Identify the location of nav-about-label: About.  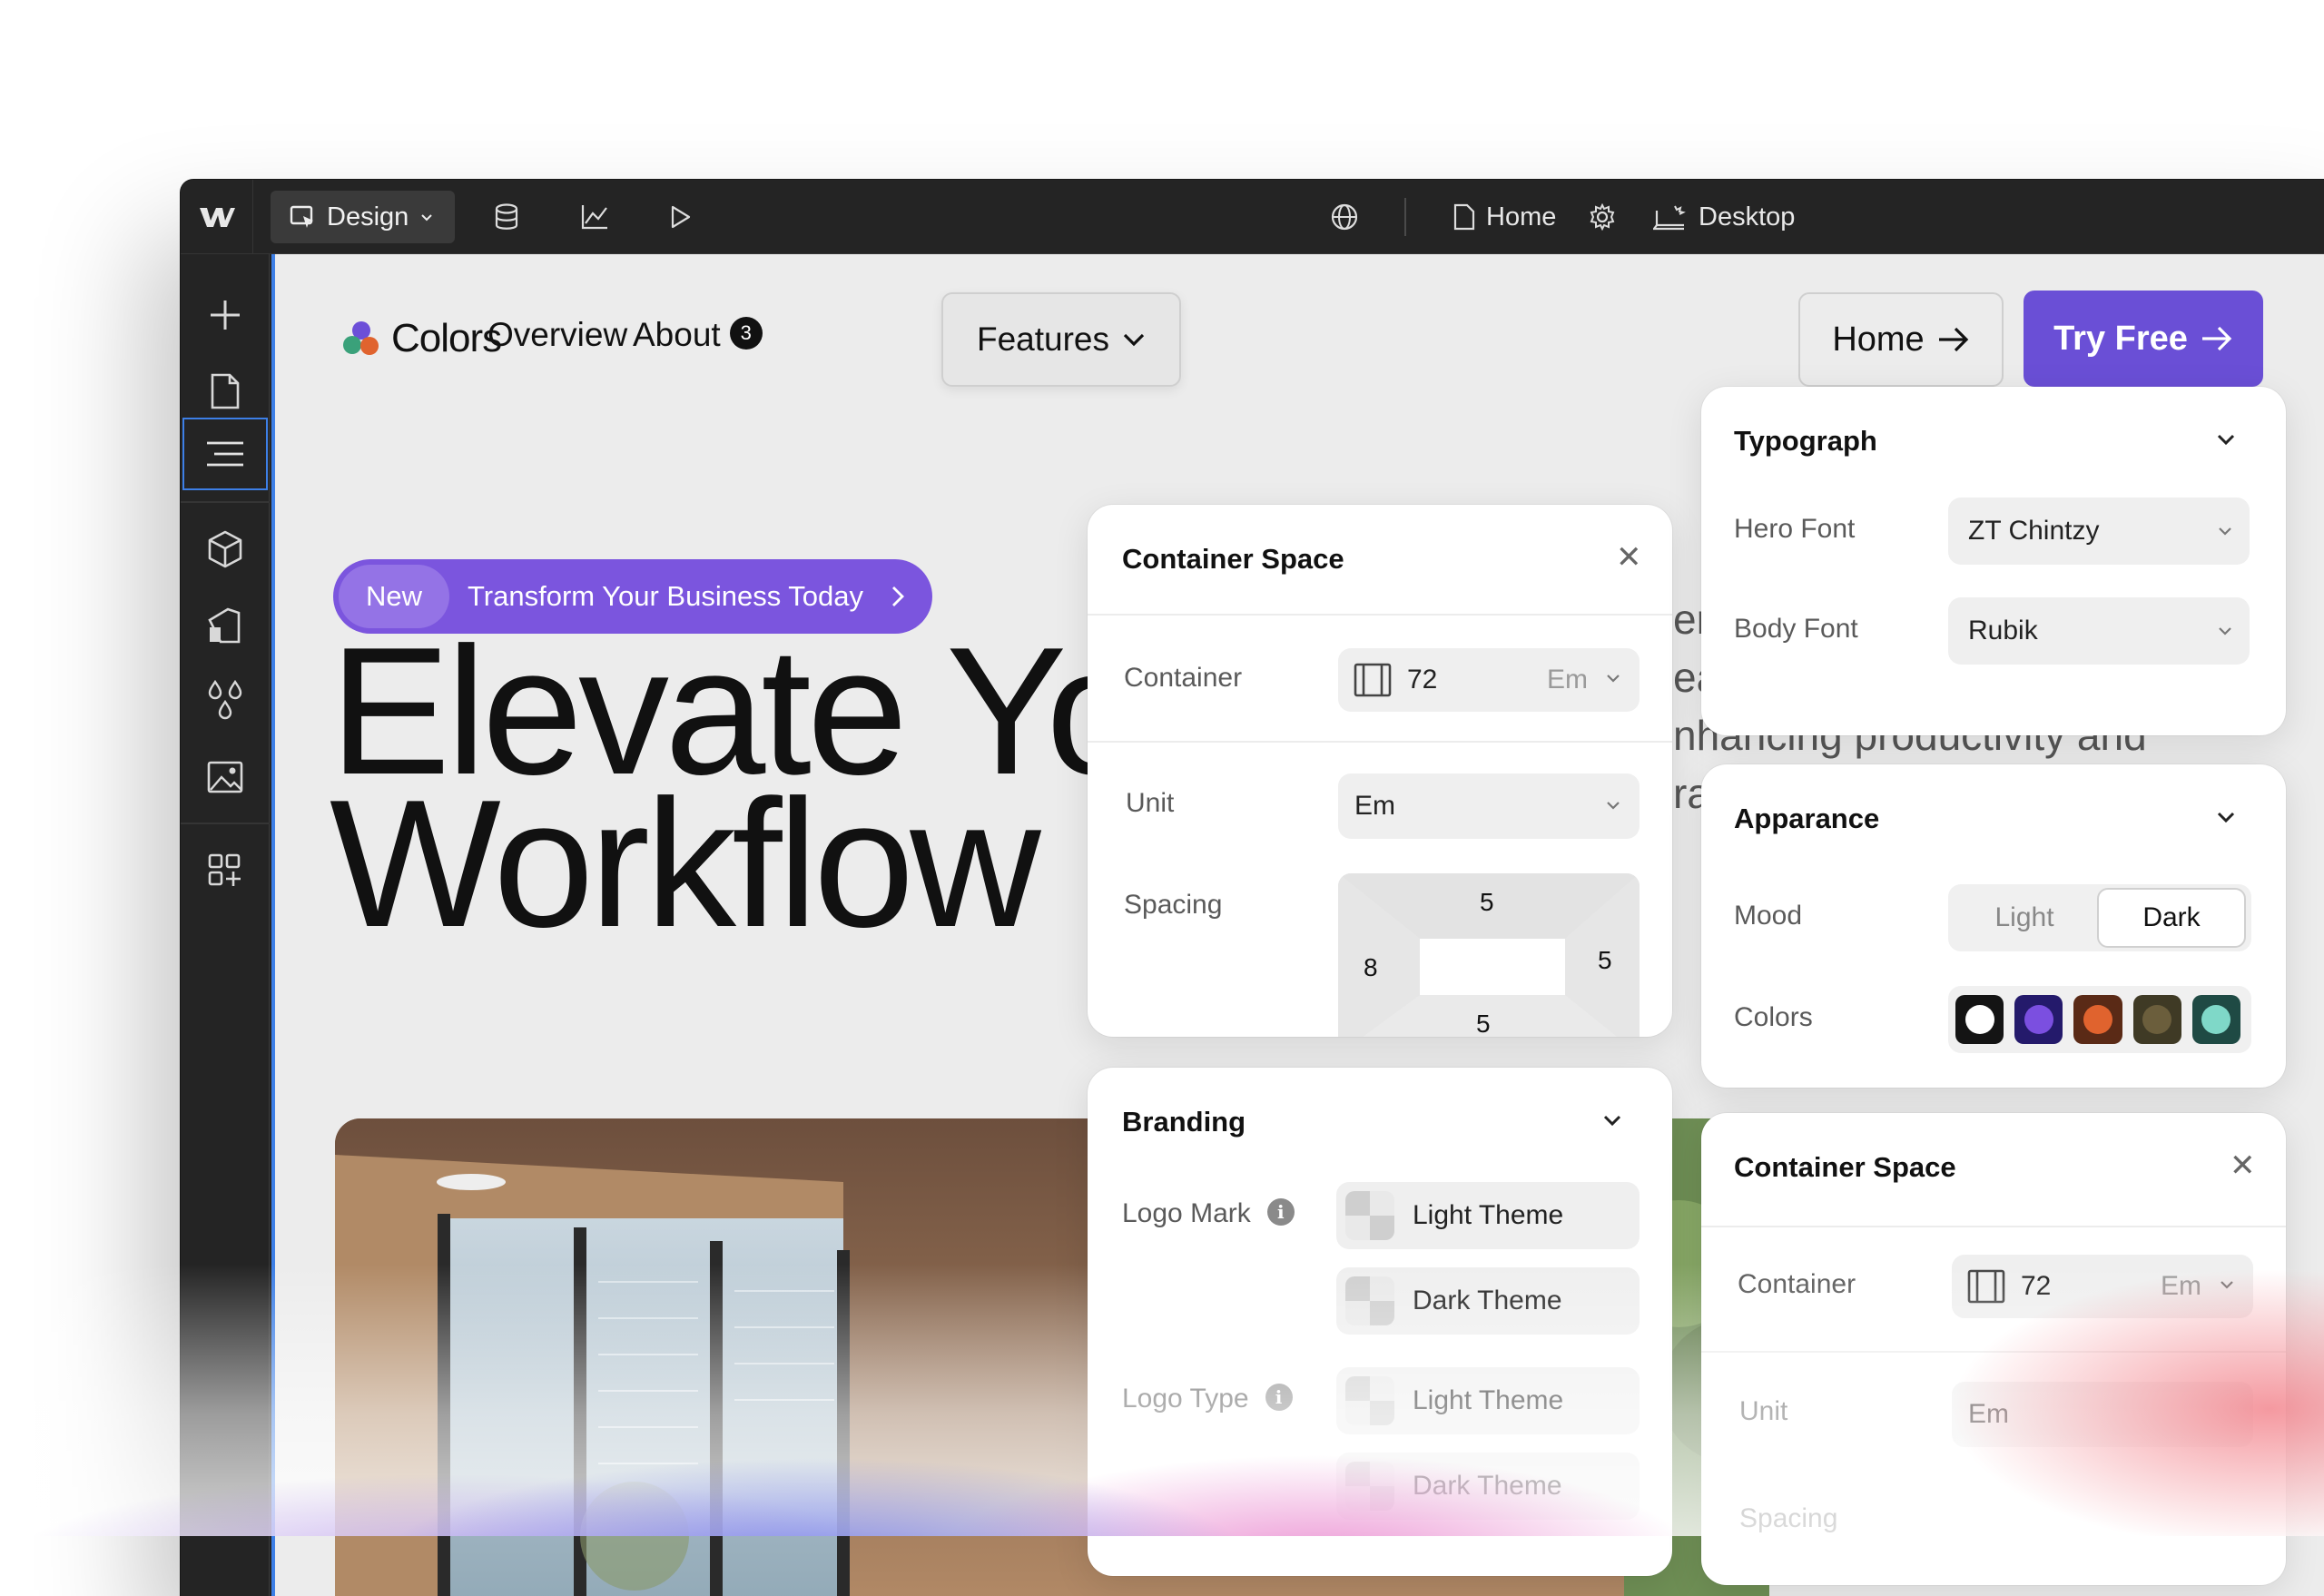
(677, 334).